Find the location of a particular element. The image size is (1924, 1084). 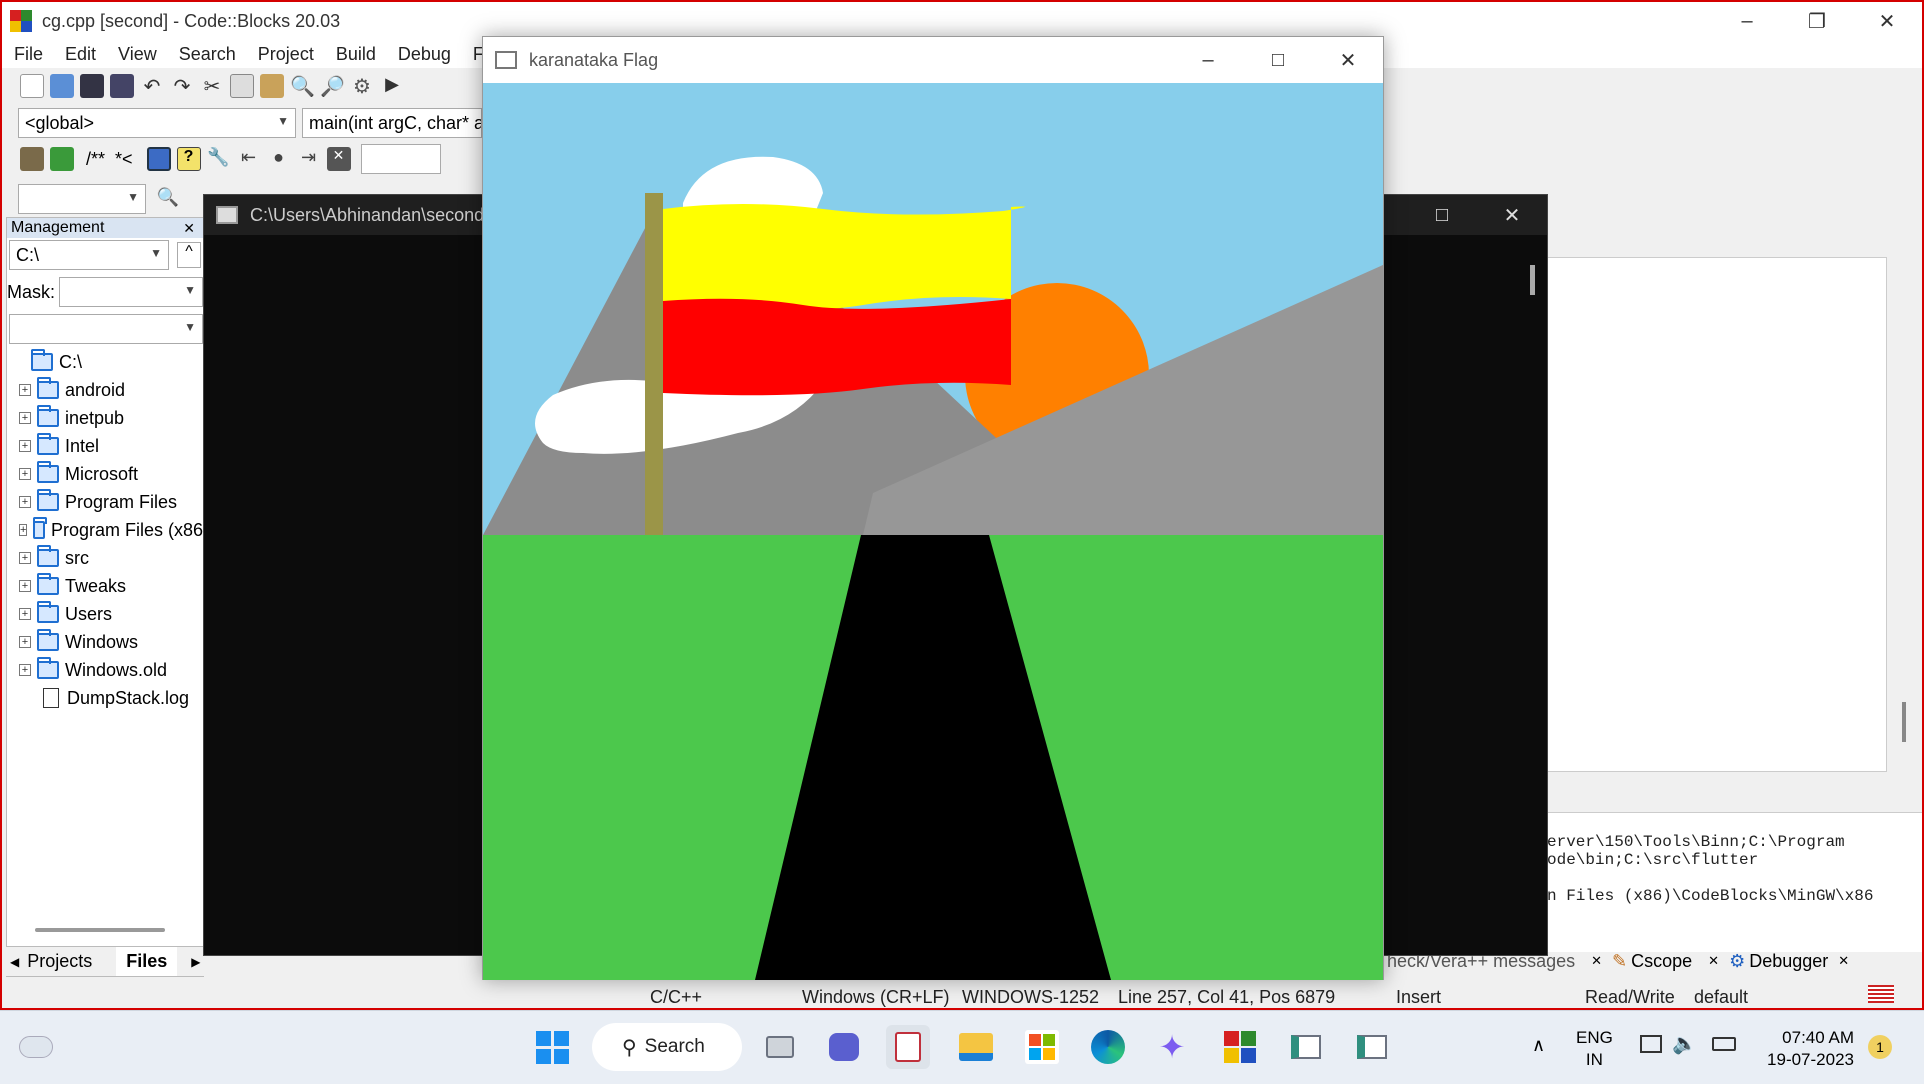

tree-item-inetpub: + inetpub is located at coordinates (105, 418).